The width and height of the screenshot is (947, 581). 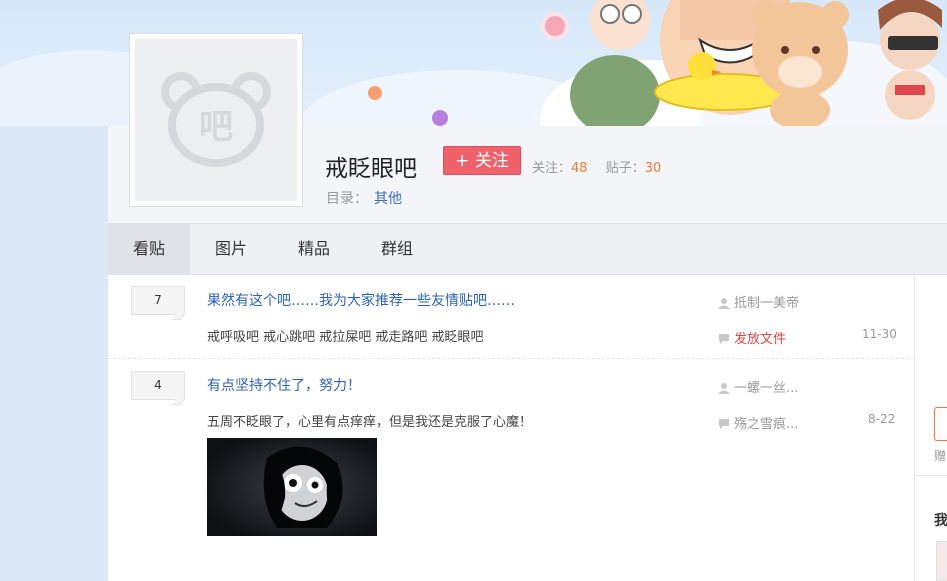 I want to click on thread-date: 11-30, so click(x=879, y=334).